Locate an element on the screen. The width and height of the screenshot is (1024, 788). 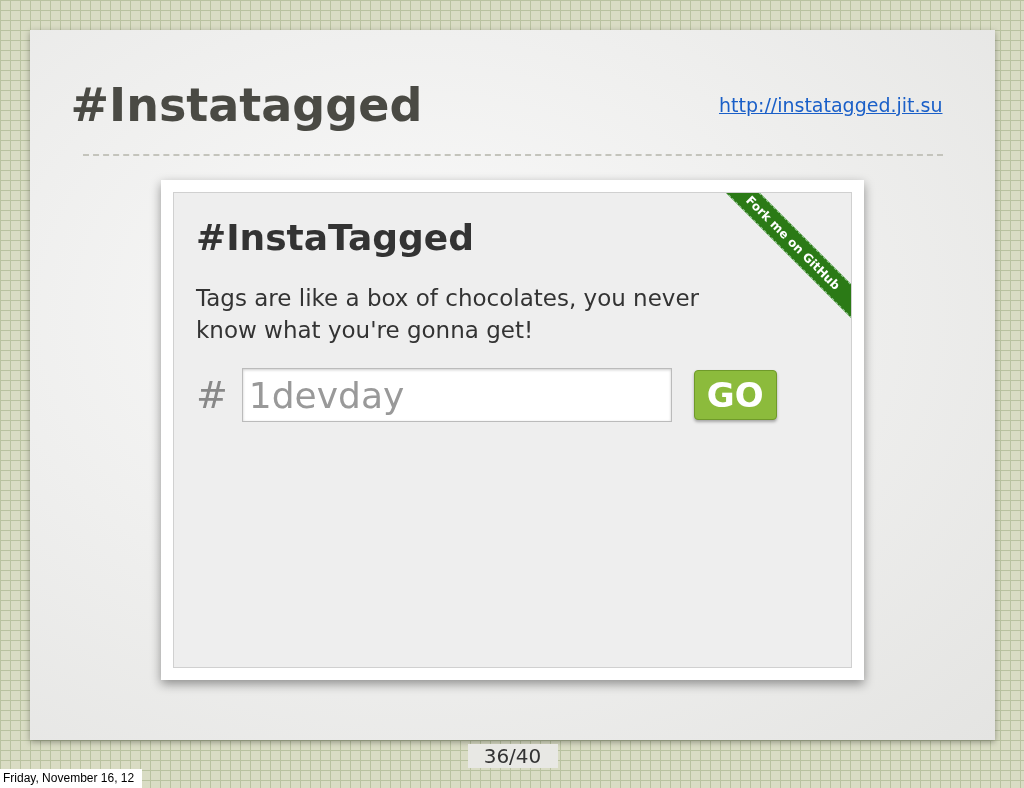
tagline: Tags are like a box of chocolates, you never know what you're gonna get! is located at coordinates (448, 314).